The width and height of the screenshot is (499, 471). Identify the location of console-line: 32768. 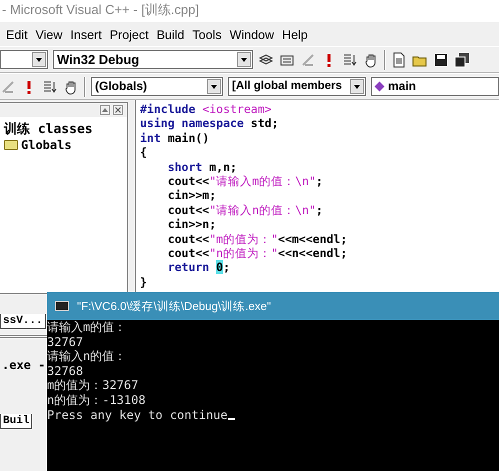
(65, 371).